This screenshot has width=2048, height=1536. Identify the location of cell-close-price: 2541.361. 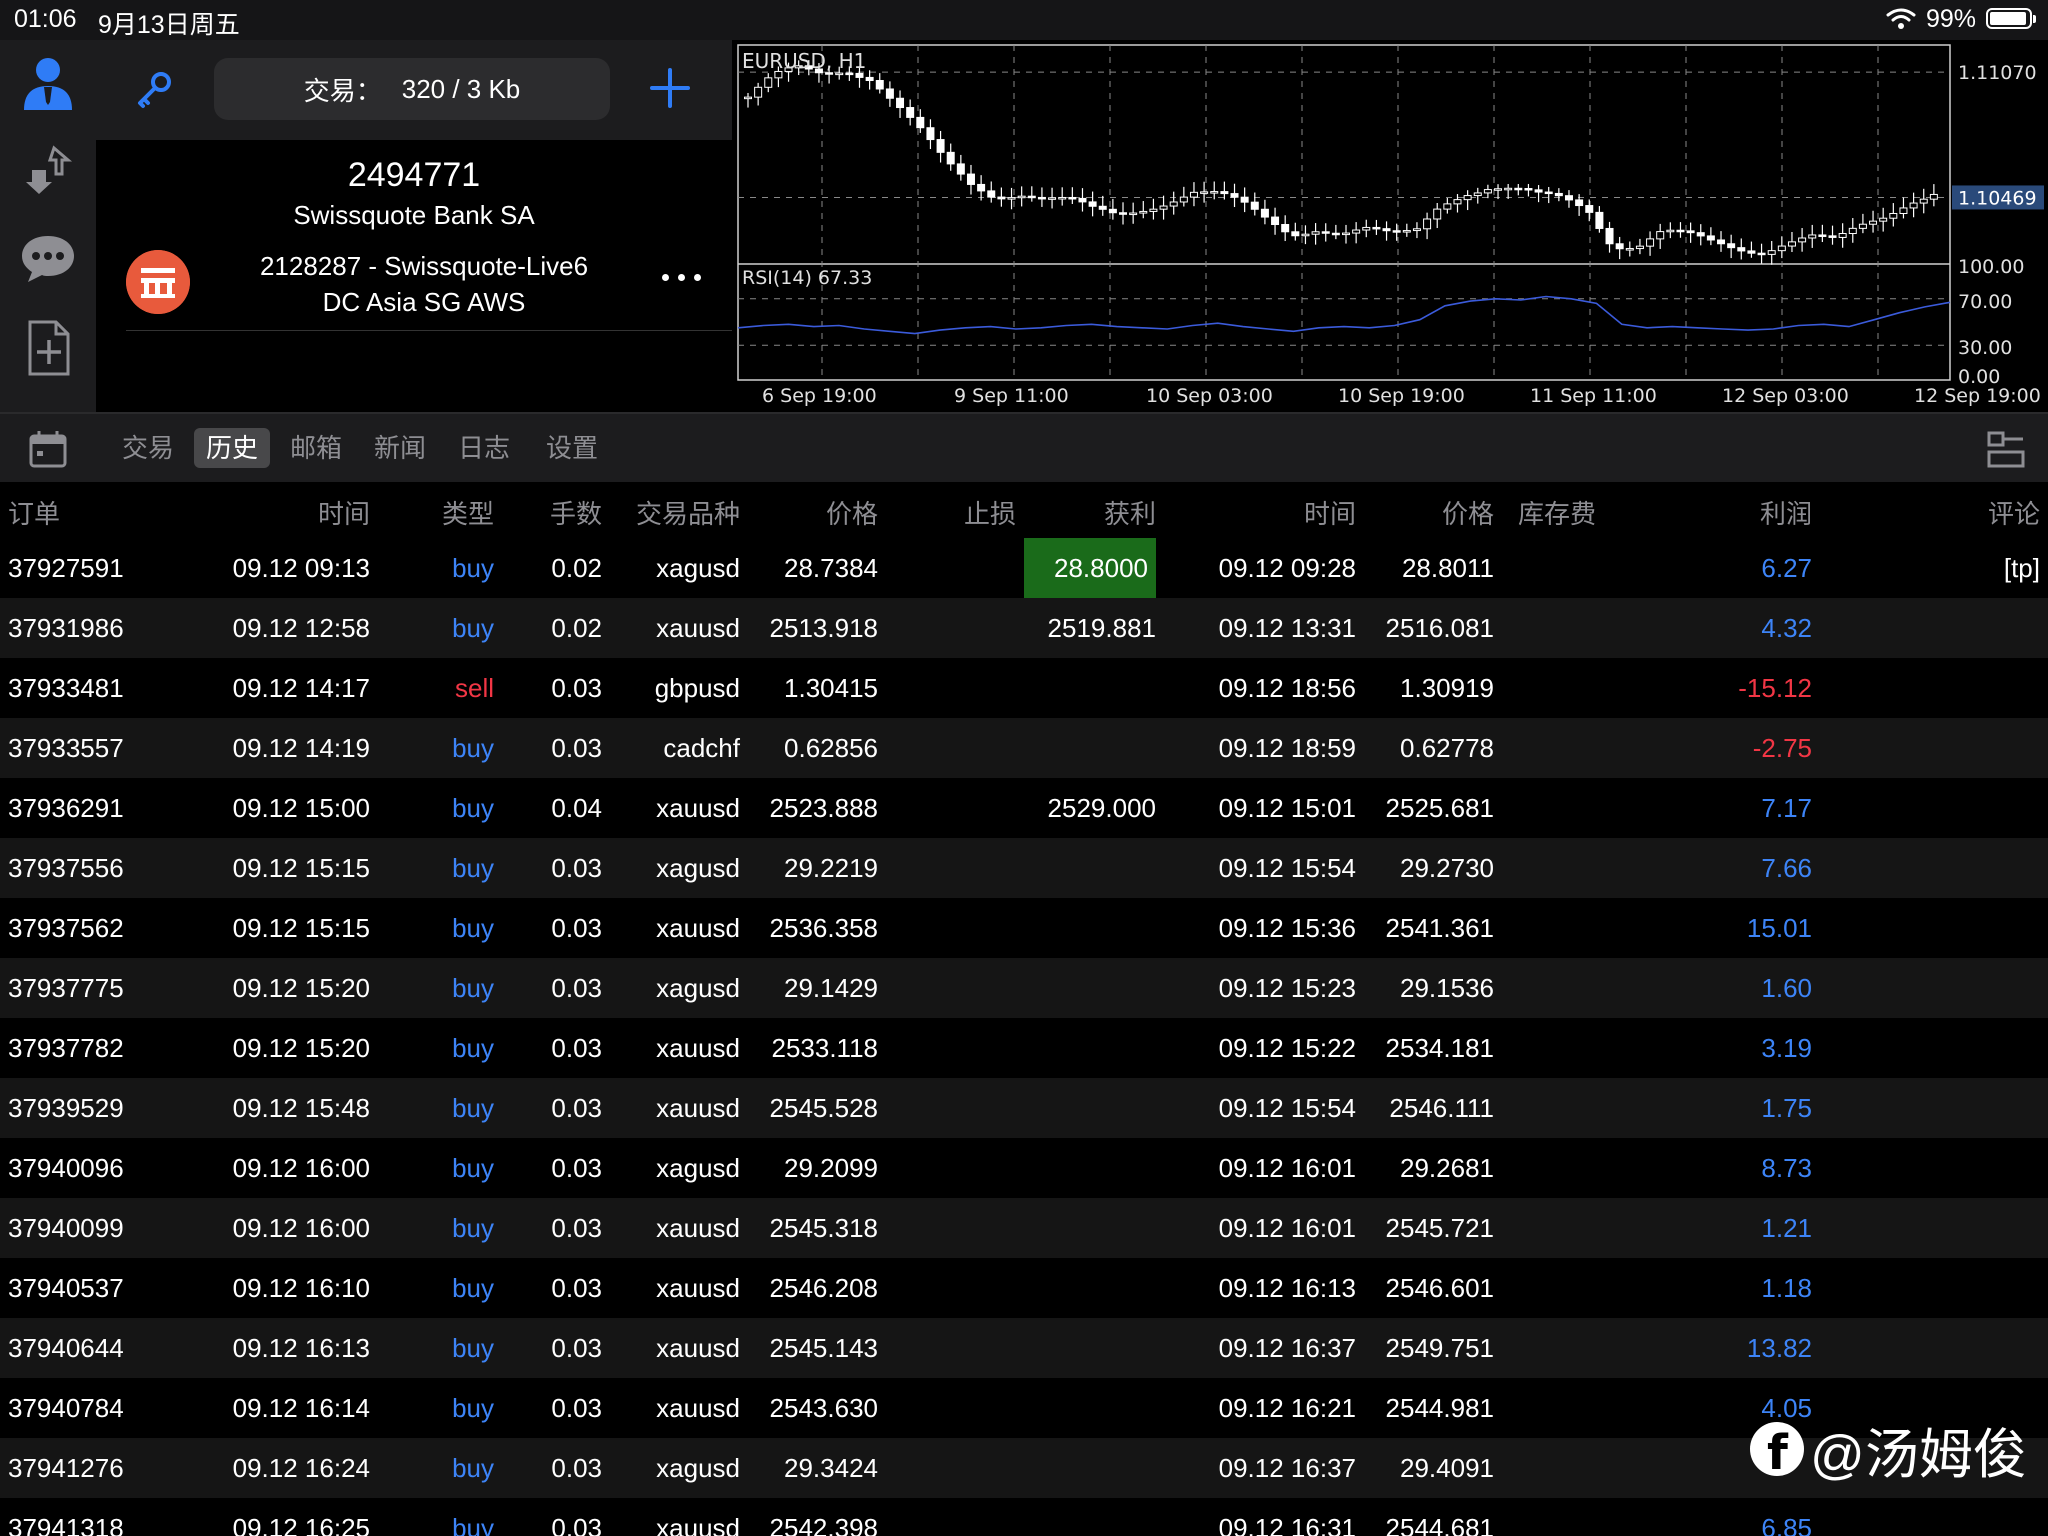
(1439, 928).